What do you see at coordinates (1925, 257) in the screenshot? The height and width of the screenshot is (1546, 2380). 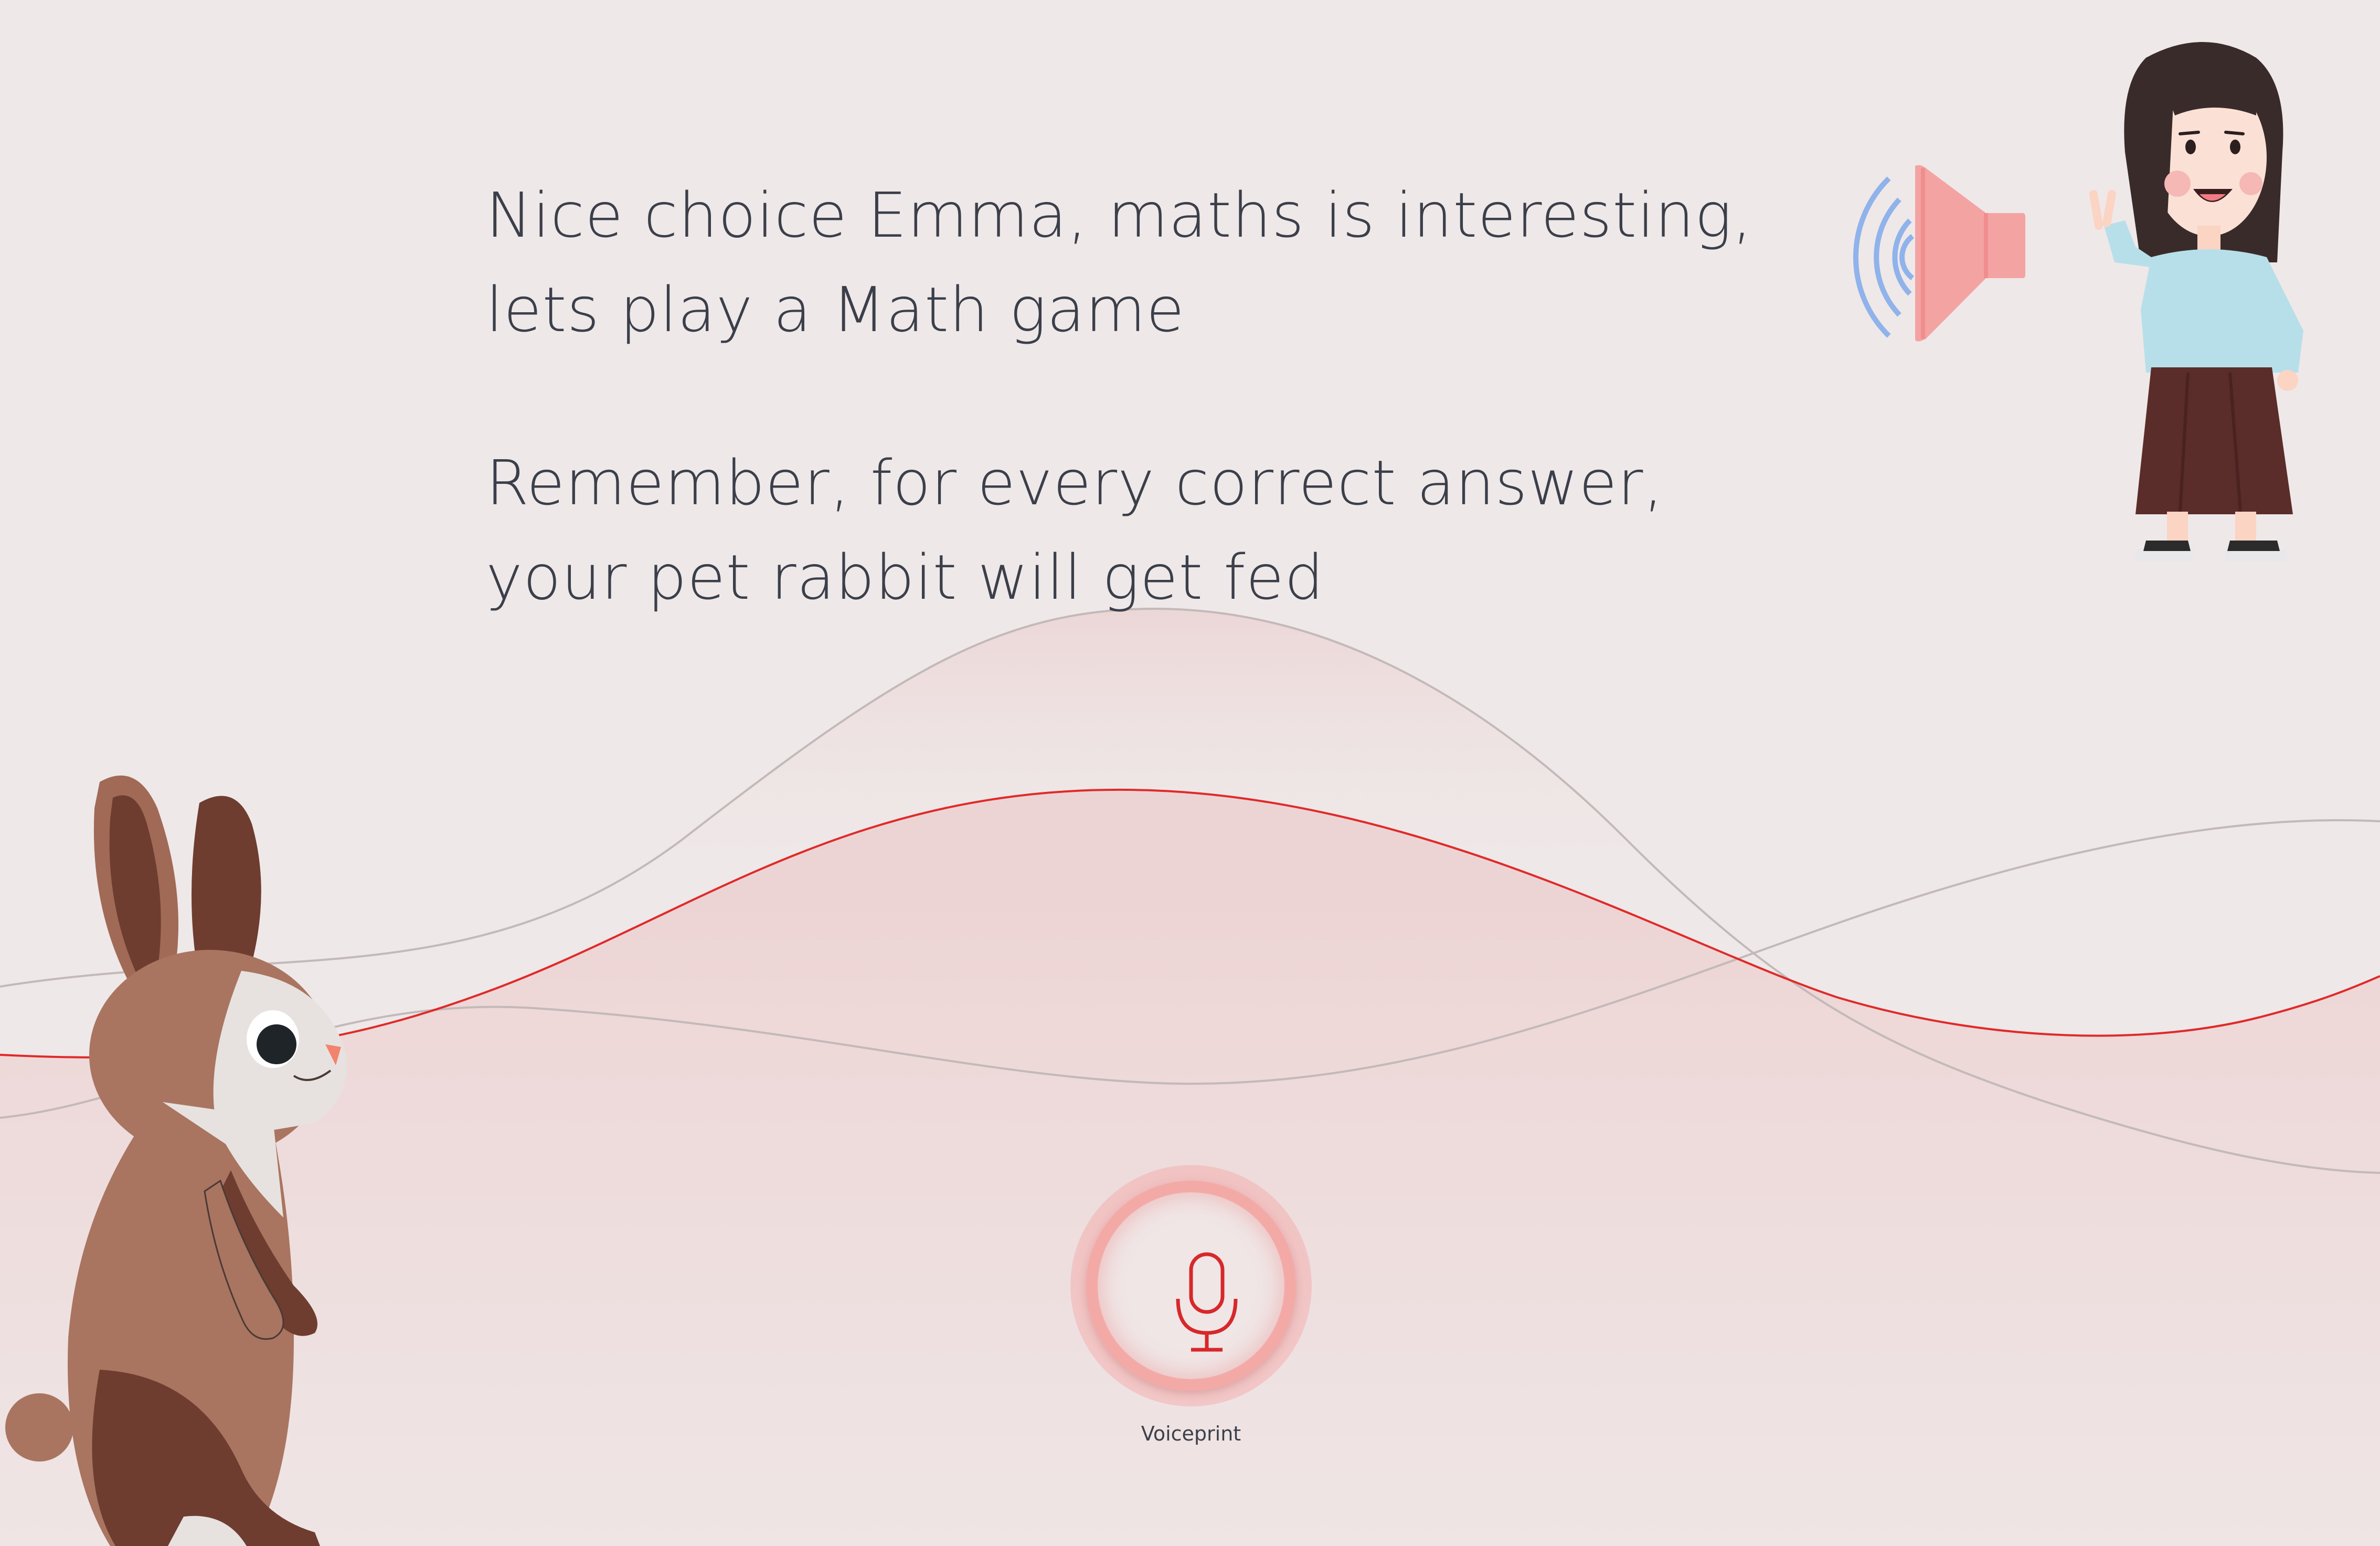 I see `speaker-icon` at bounding box center [1925, 257].